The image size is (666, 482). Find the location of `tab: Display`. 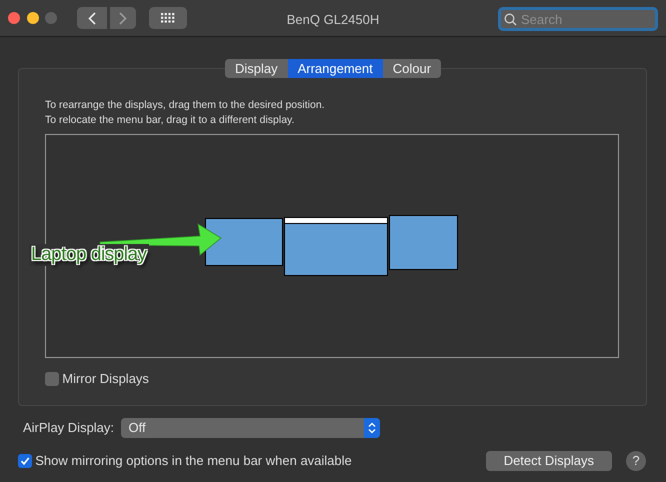

tab: Display is located at coordinates (256, 68).